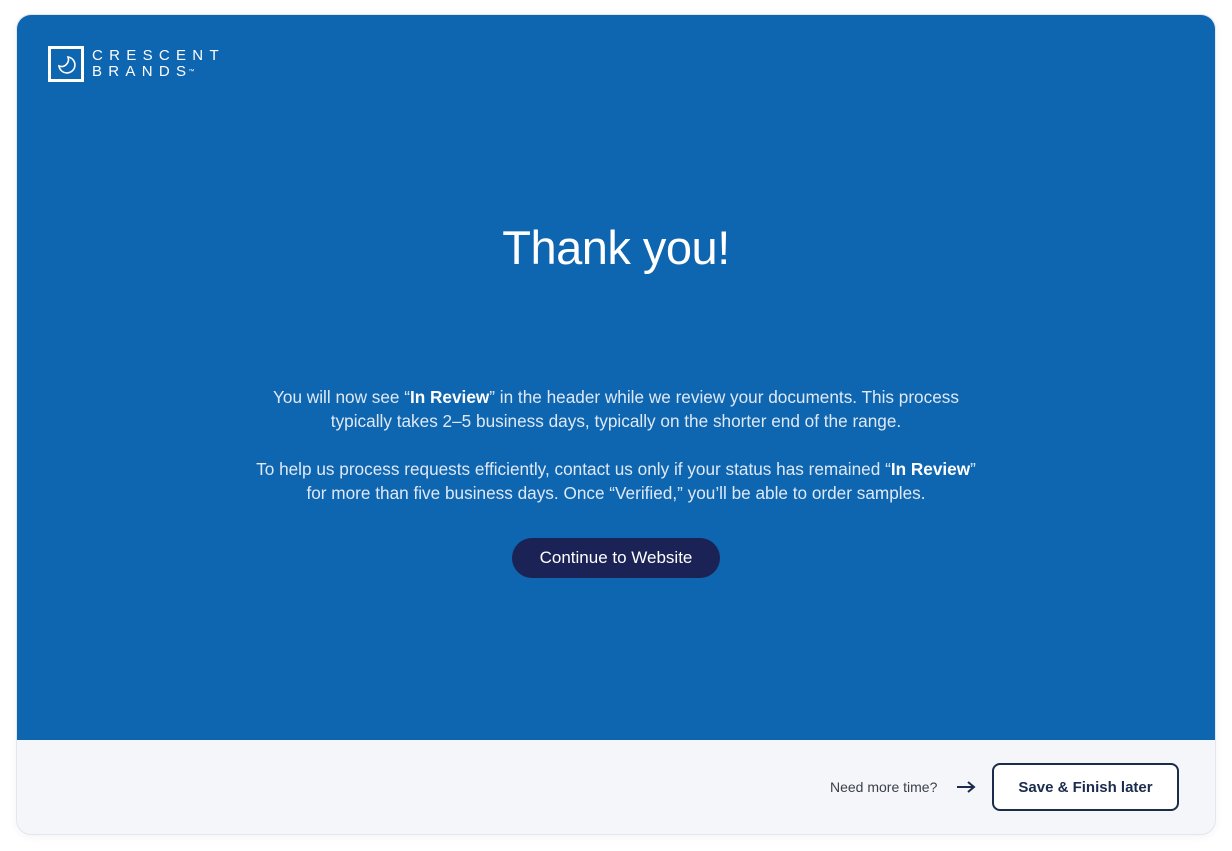  Describe the element at coordinates (884, 787) in the screenshot. I see `need-more-time-label: Need more time?` at that location.